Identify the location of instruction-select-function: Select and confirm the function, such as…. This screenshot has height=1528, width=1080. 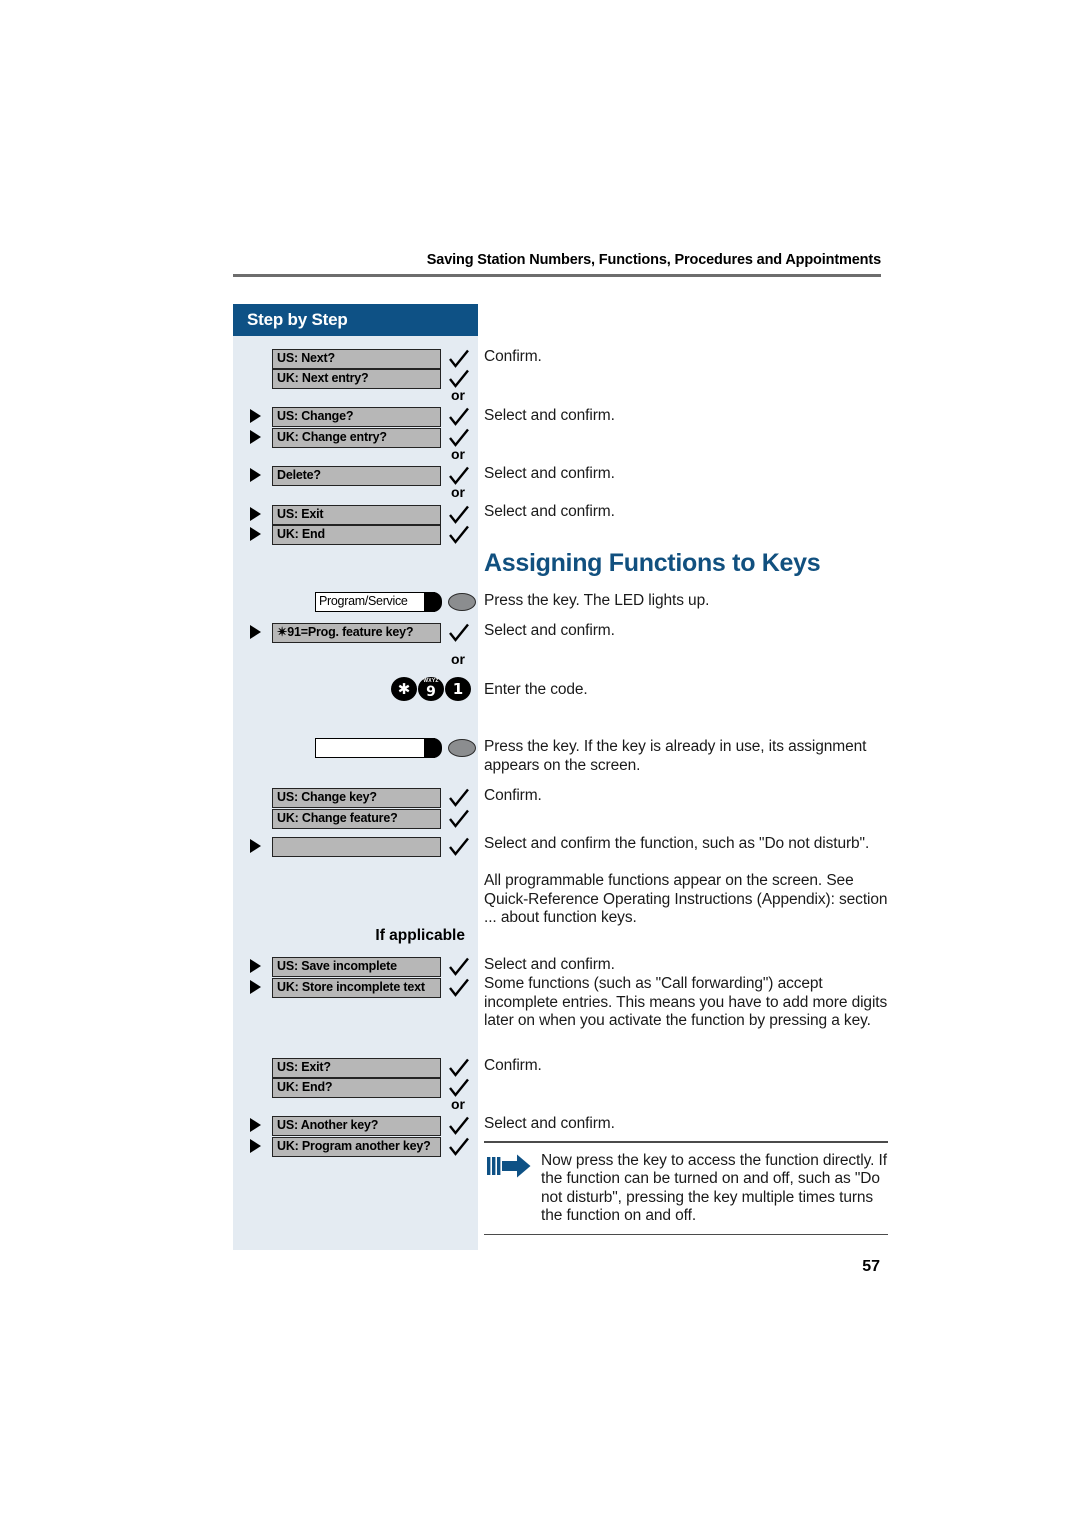
(677, 843).